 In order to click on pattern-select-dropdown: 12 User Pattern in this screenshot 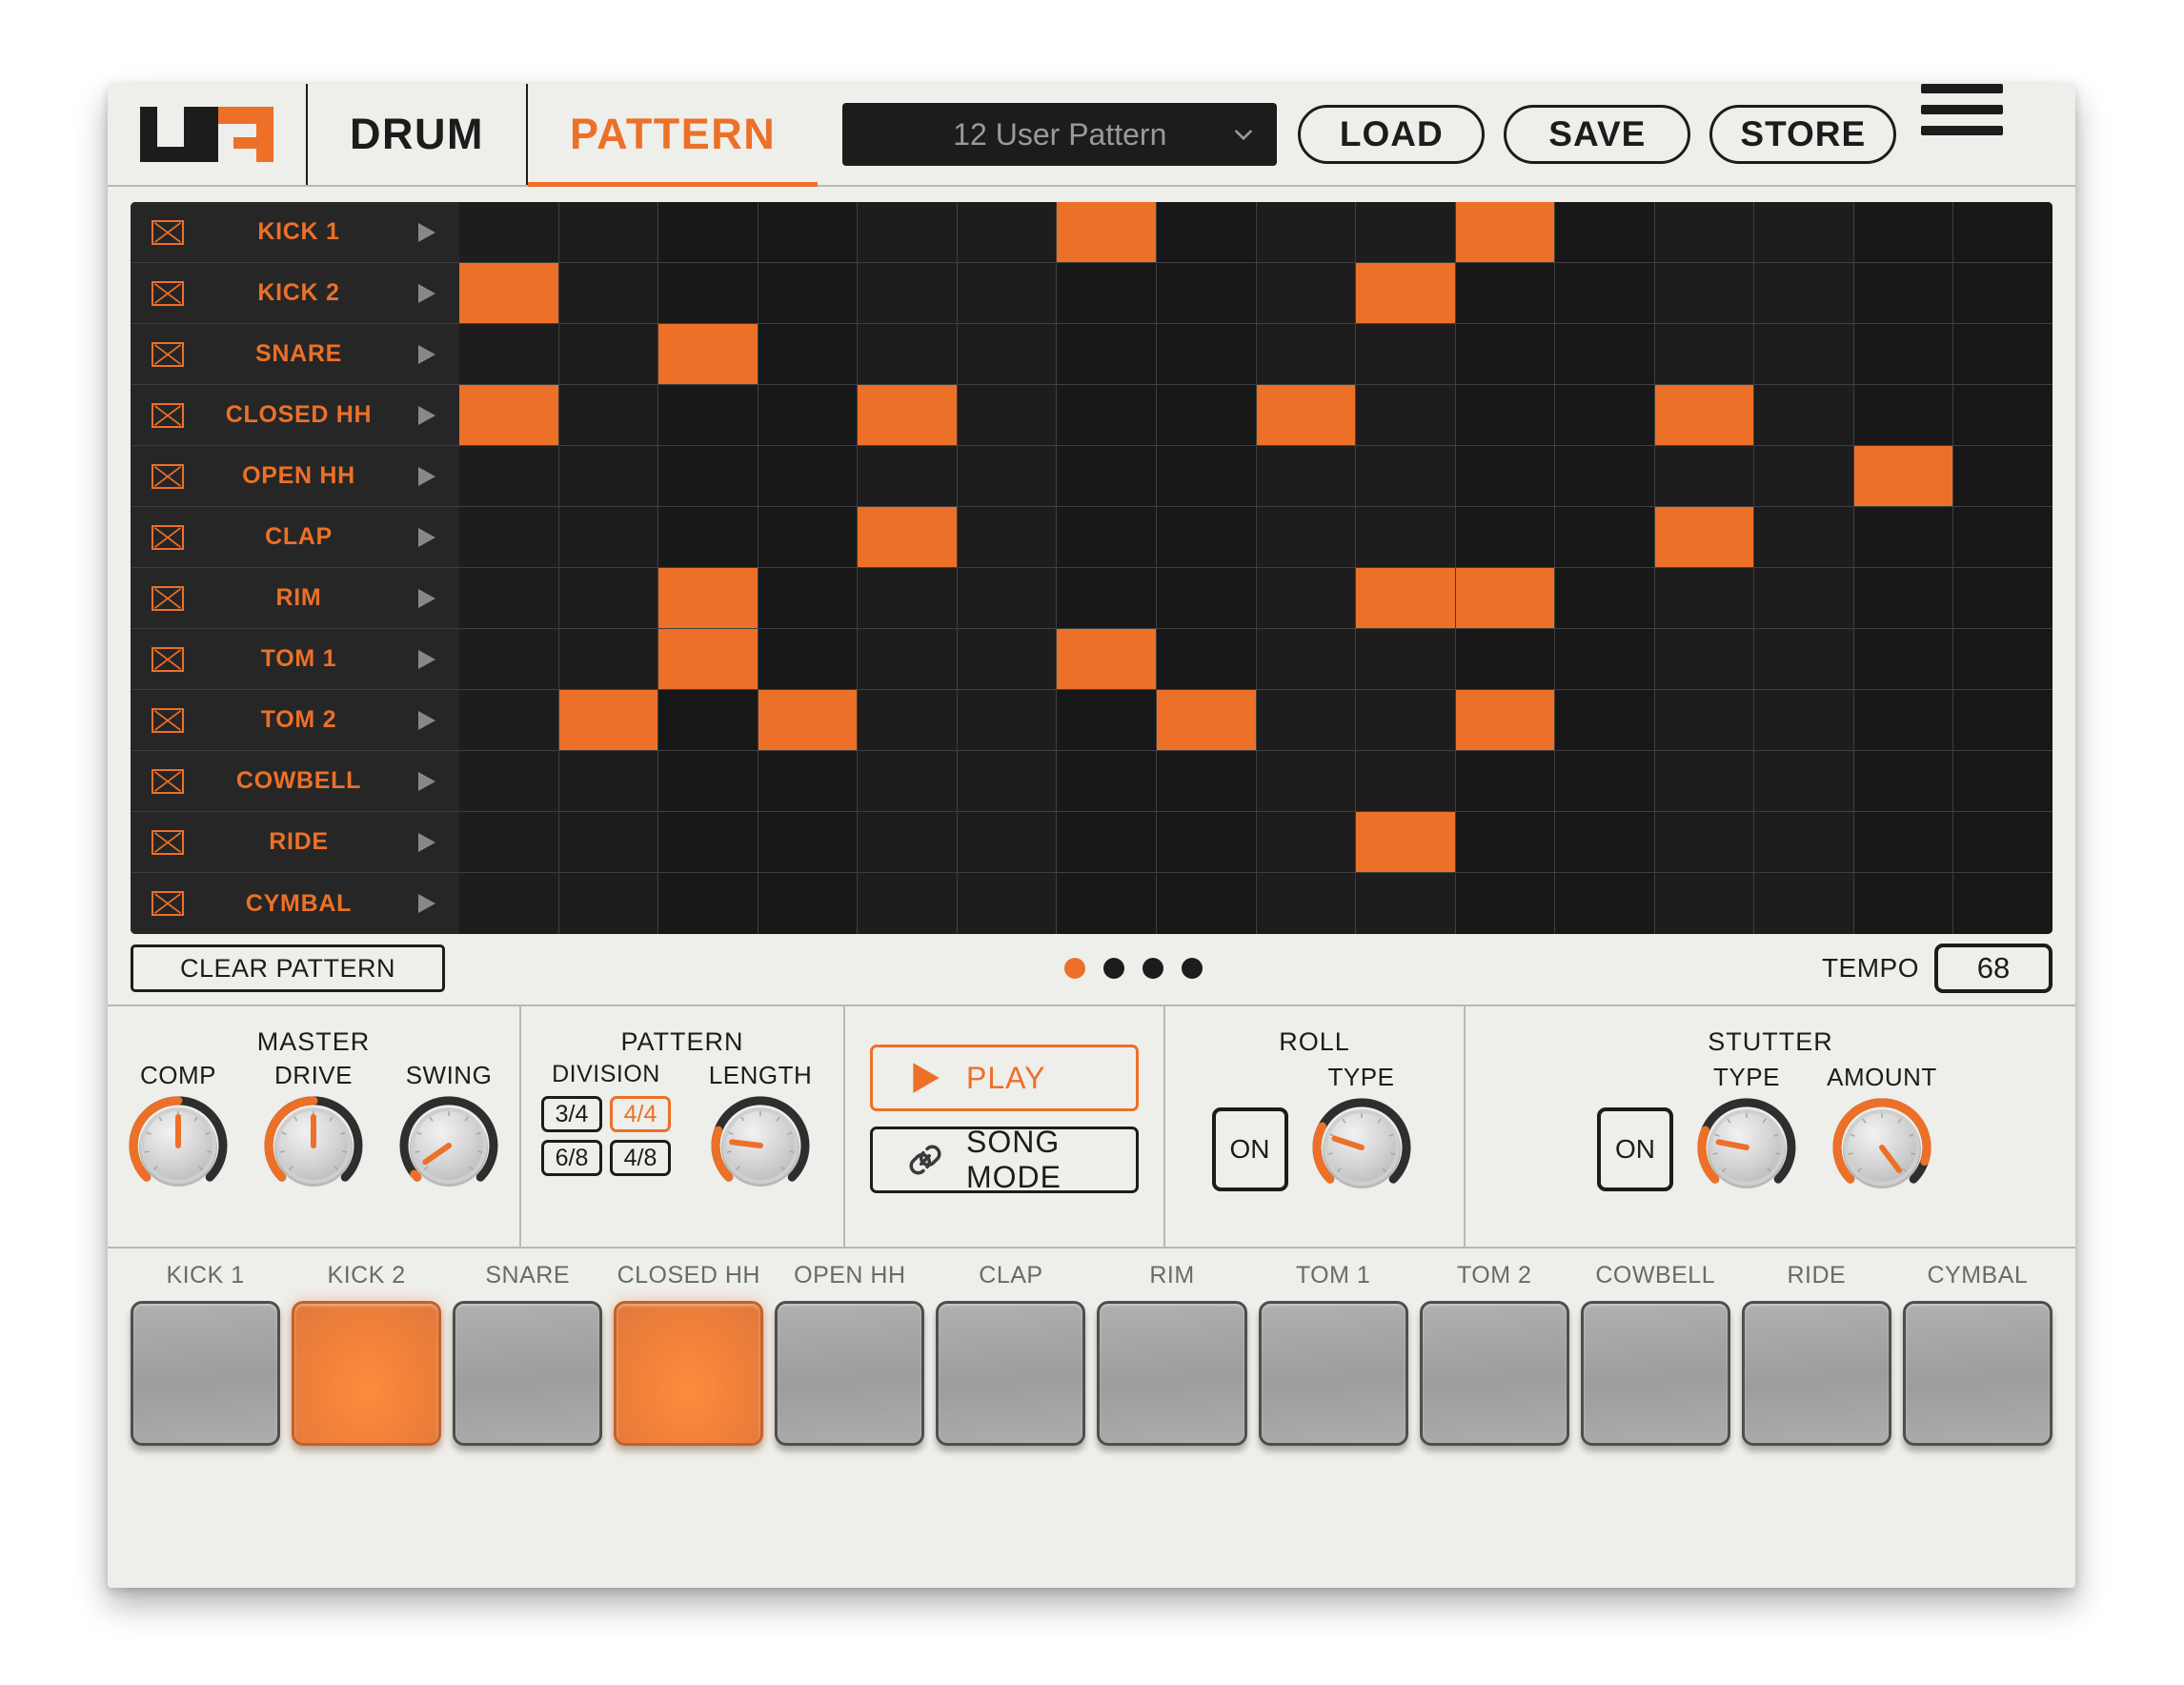, I will do `click(1060, 134)`.